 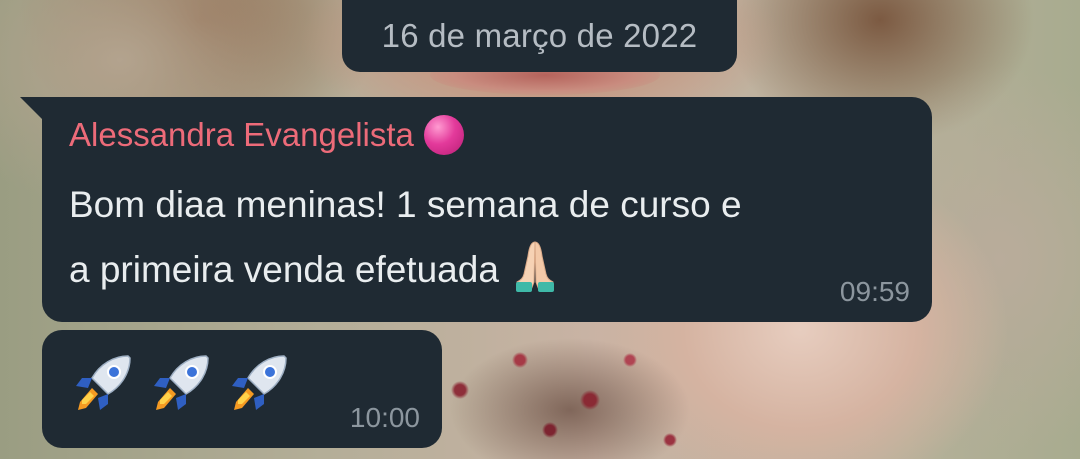 I want to click on folded-hands-icon, so click(x=534, y=266).